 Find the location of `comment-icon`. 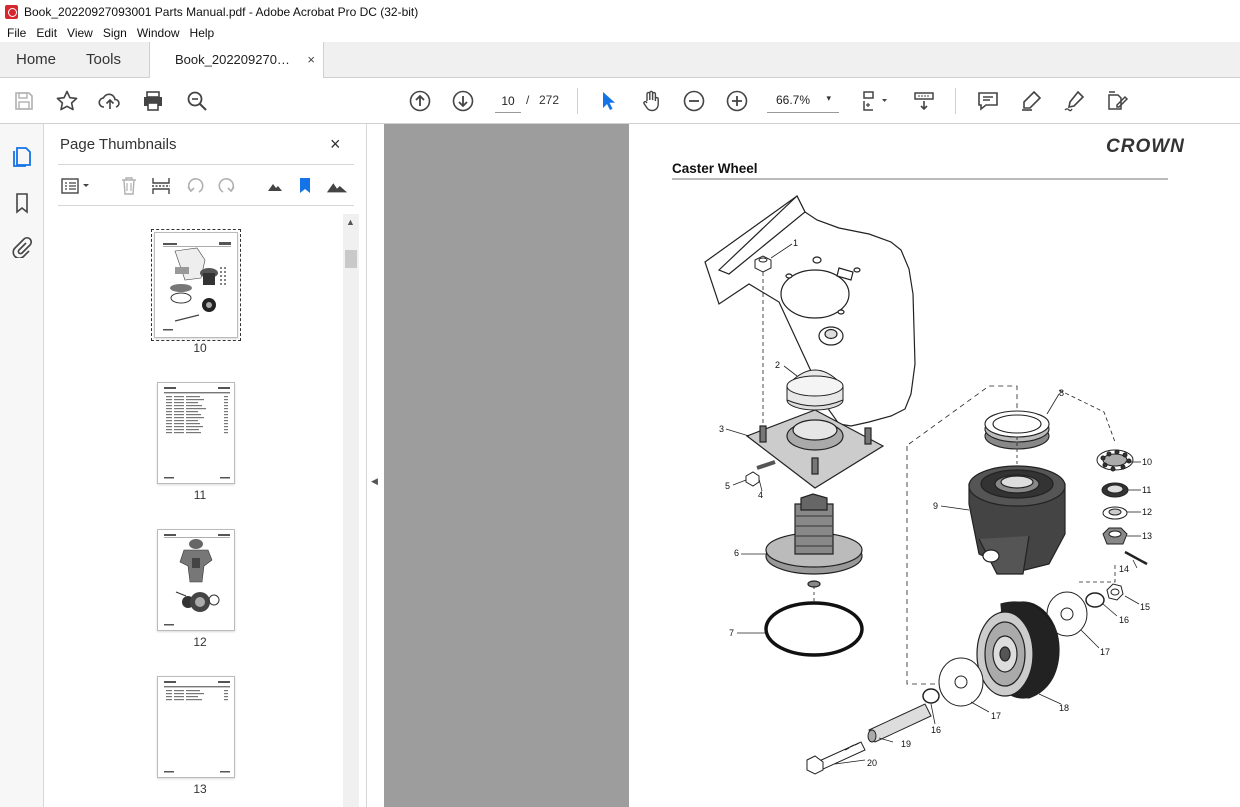

comment-icon is located at coordinates (988, 101).